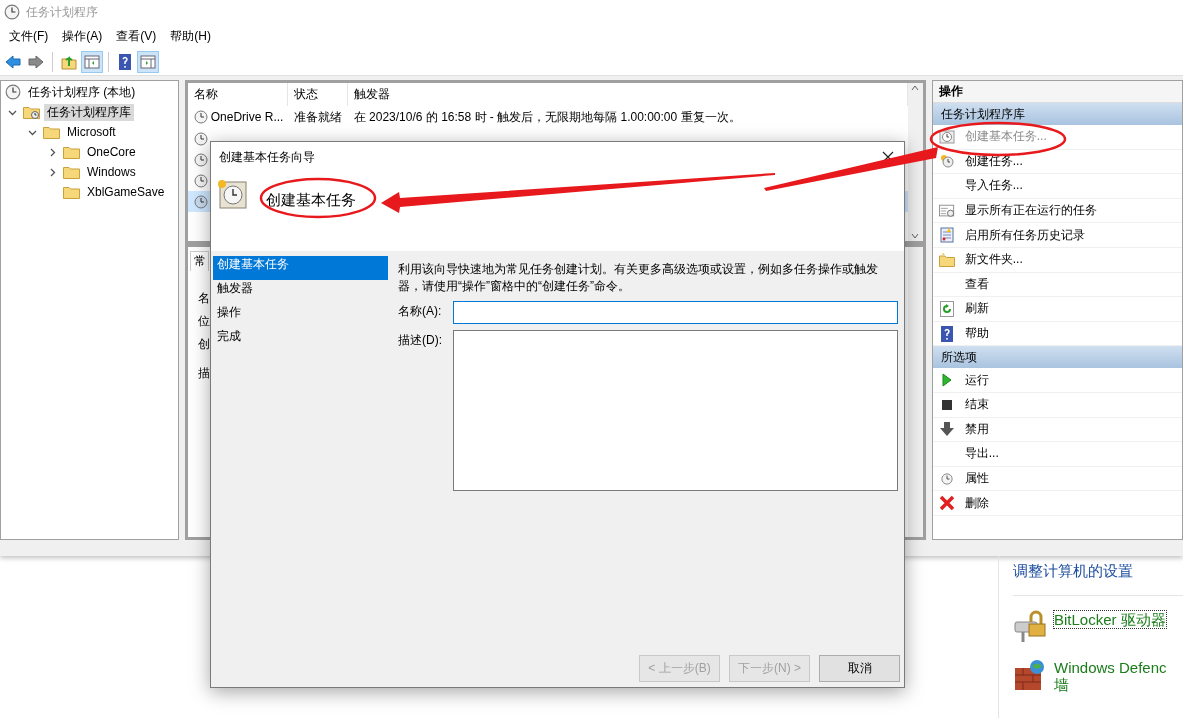 This screenshot has width=1183, height=718. I want to click on wizard-step: 操作, so click(300, 316).